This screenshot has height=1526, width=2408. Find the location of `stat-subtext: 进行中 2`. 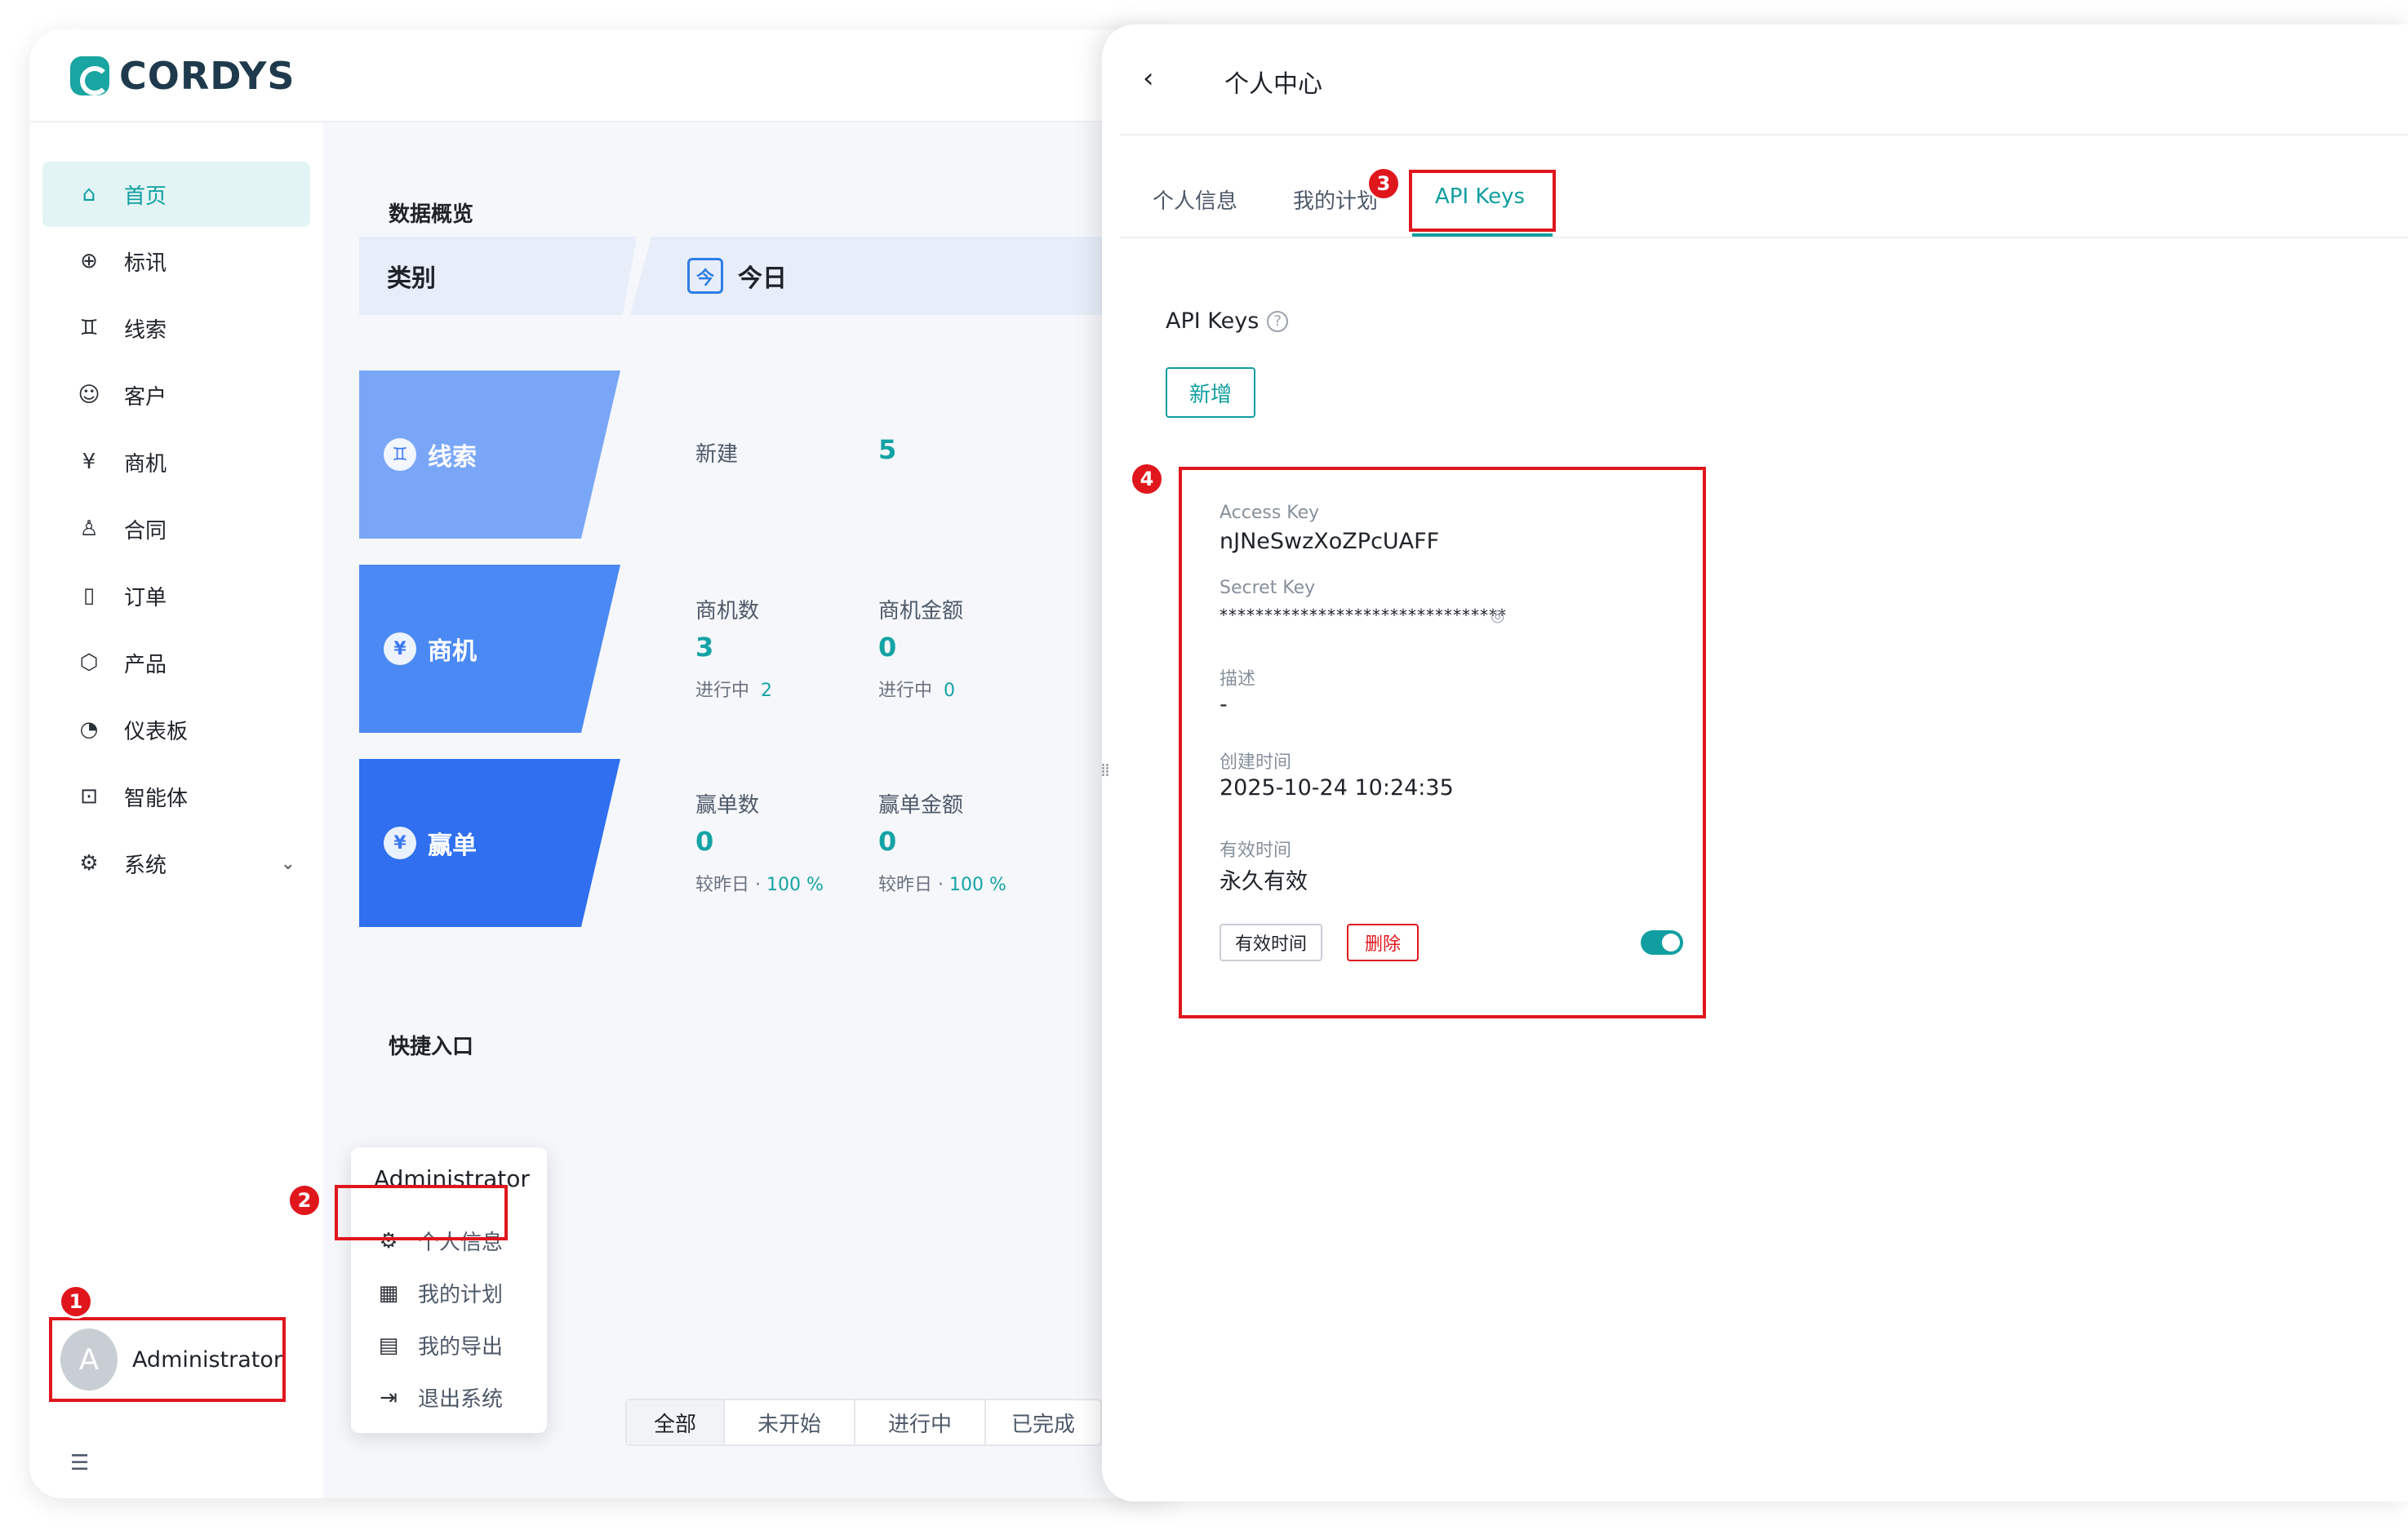

stat-subtext: 进行中 2 is located at coordinates (734, 691).